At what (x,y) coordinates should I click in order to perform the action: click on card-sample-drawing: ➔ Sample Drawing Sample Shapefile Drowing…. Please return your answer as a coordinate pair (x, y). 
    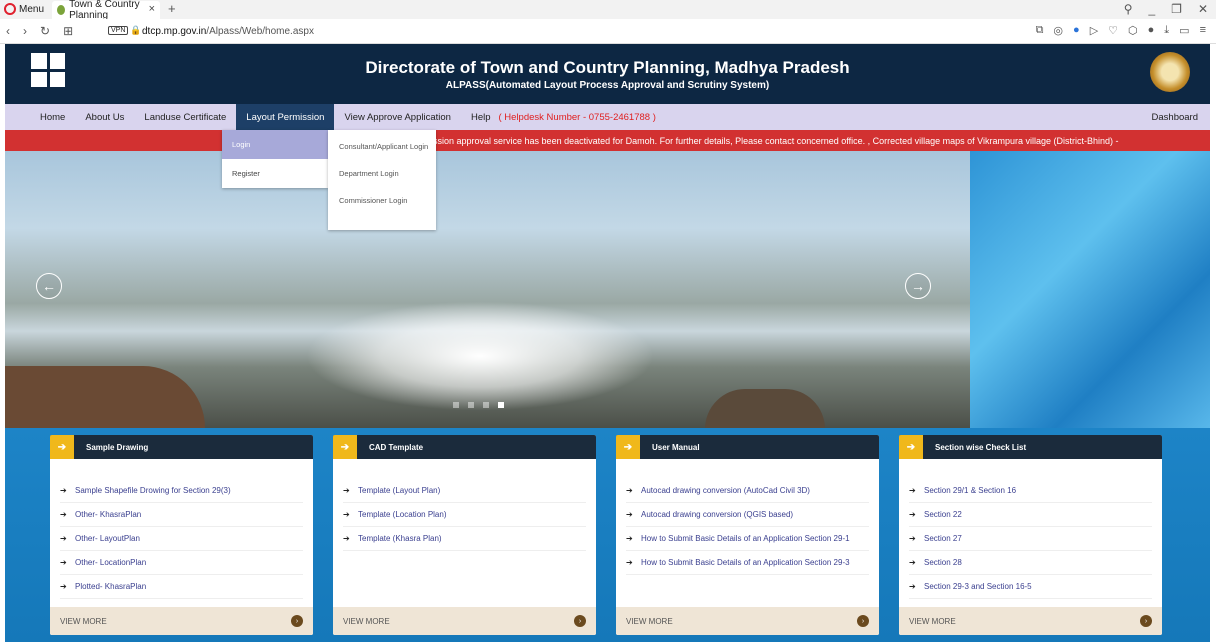
    Looking at the image, I should click on (181, 535).